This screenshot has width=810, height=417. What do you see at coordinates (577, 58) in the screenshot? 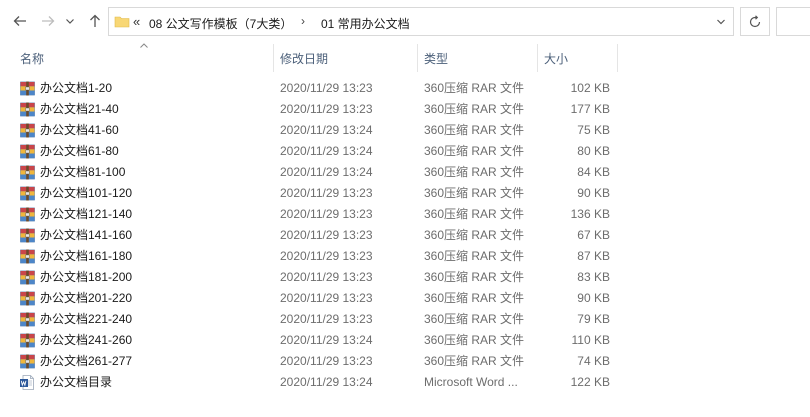
I see `column-header-size: 大小` at bounding box center [577, 58].